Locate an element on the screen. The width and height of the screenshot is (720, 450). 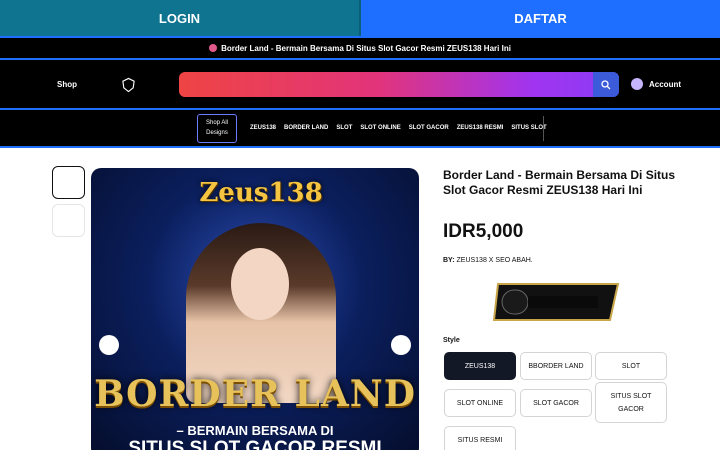
next-image-button is located at coordinates (401, 345).